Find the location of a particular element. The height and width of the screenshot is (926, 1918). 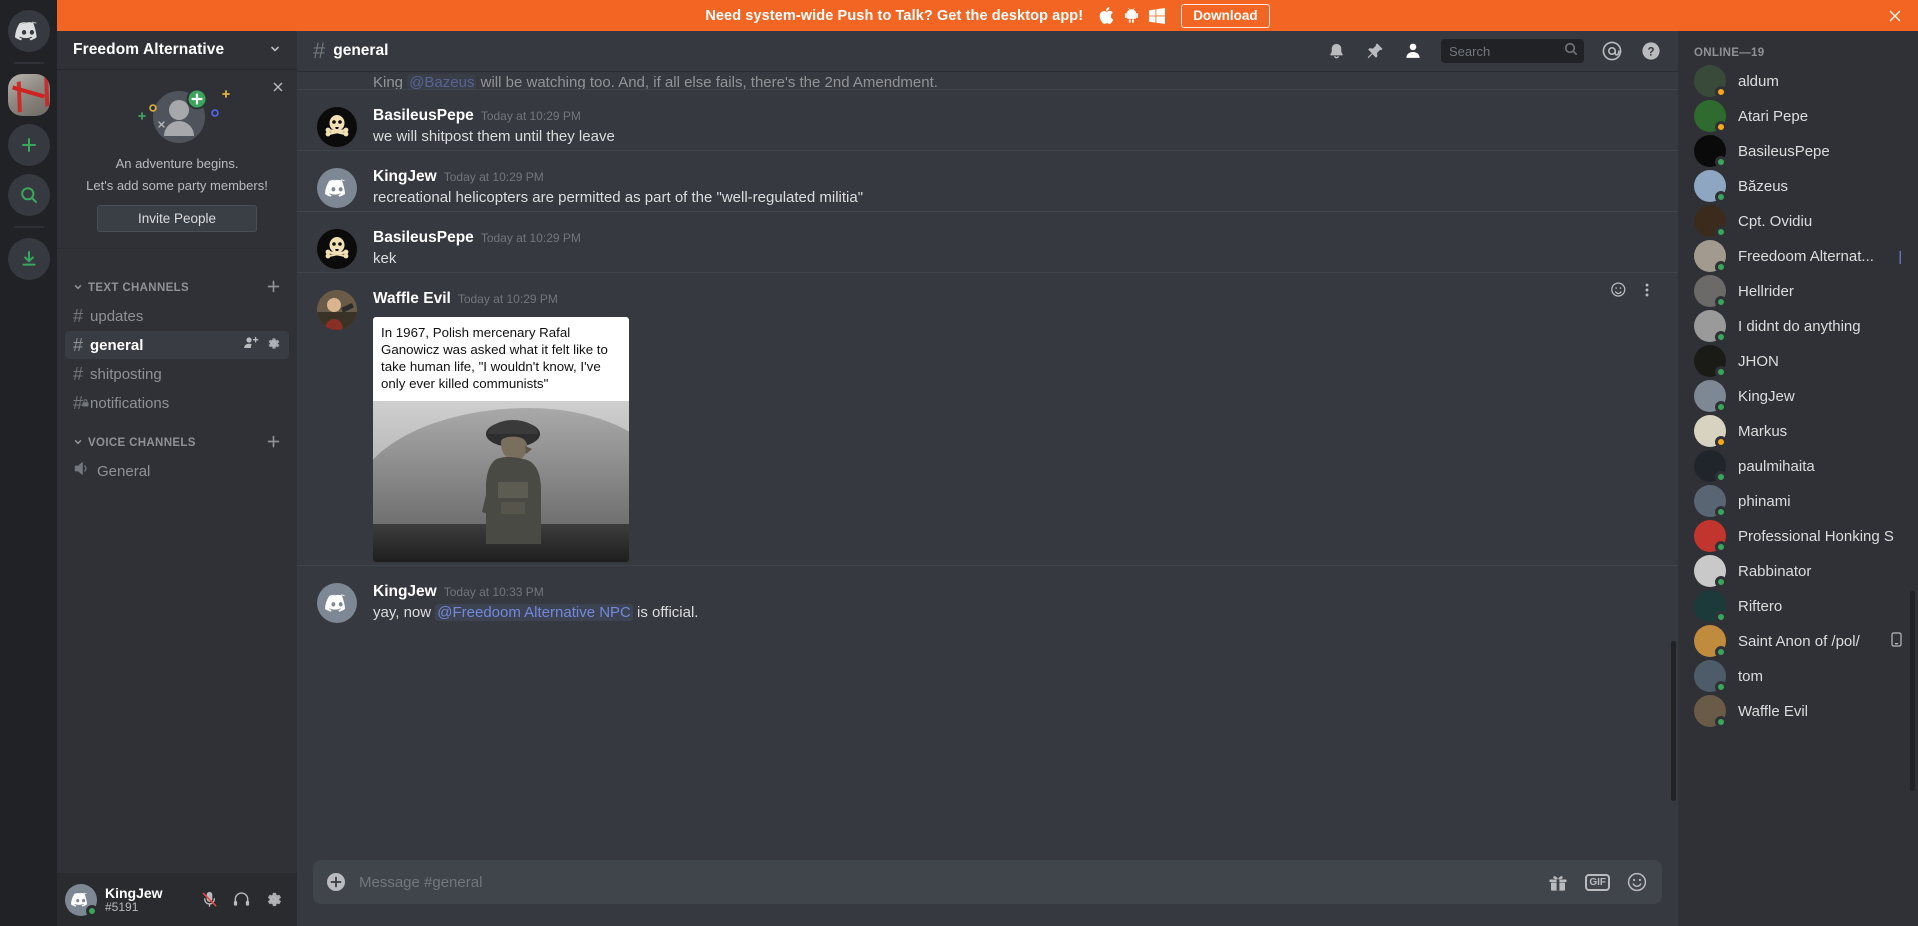

download-apps-button is located at coordinates (28, 259).